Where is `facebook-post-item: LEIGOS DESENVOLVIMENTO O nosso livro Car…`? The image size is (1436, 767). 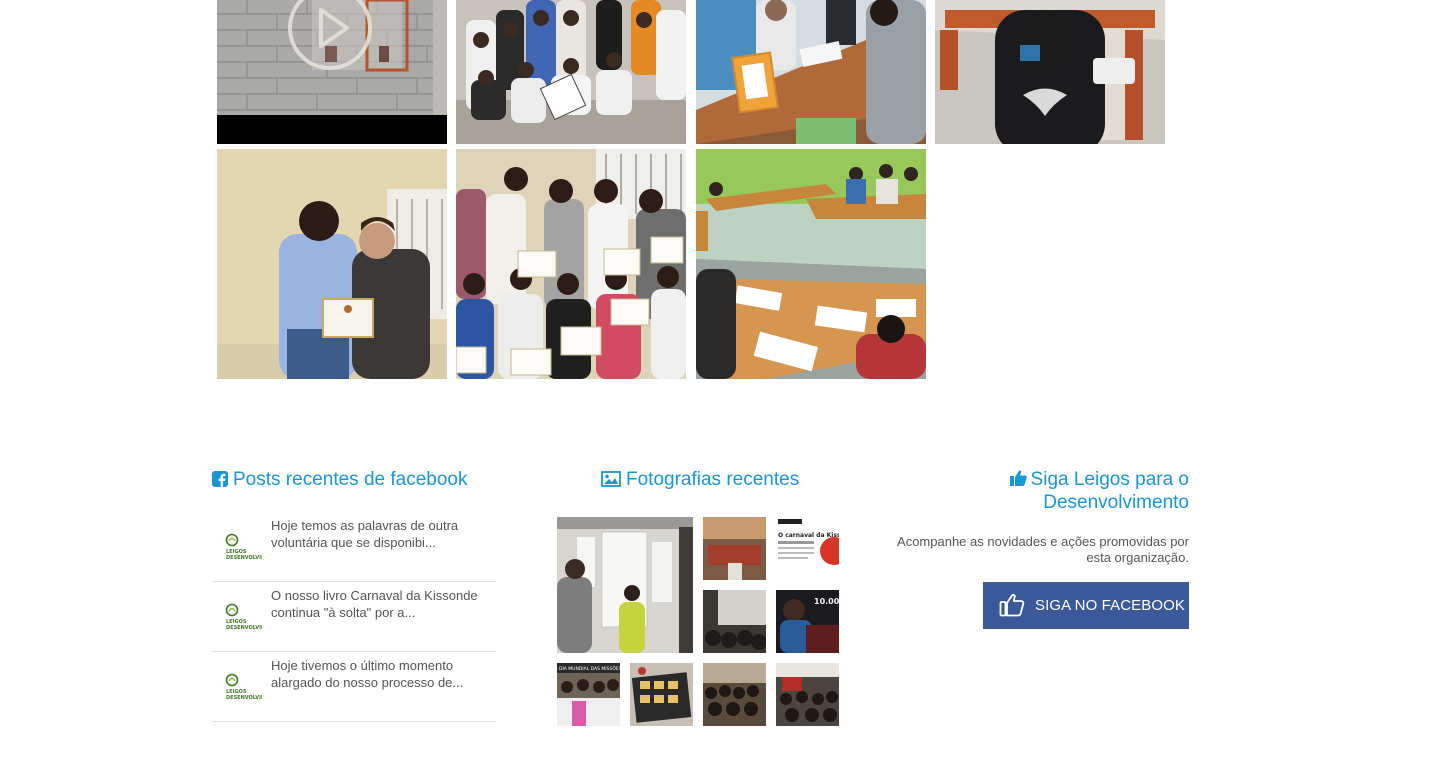
facebook-post-item: LEIGOS DESENVOLVIMENTO O nosso livro Car… is located at coordinates (354, 616).